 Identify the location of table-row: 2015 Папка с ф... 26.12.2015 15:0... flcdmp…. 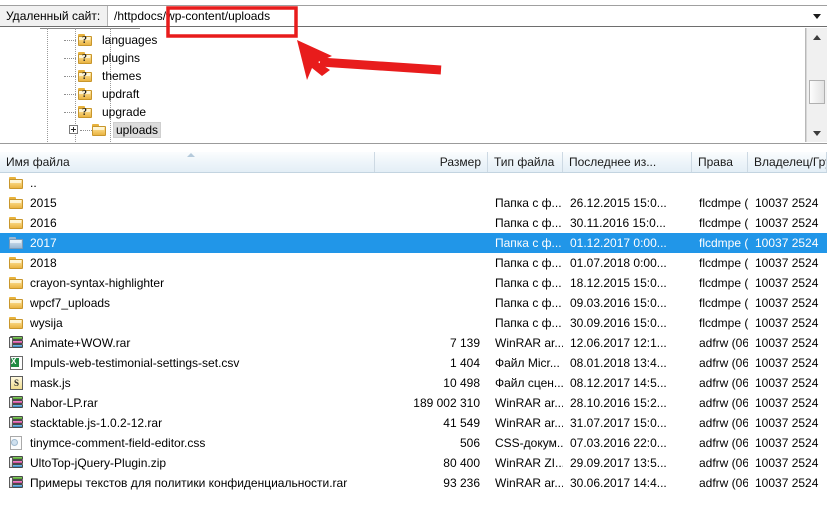
(413, 203).